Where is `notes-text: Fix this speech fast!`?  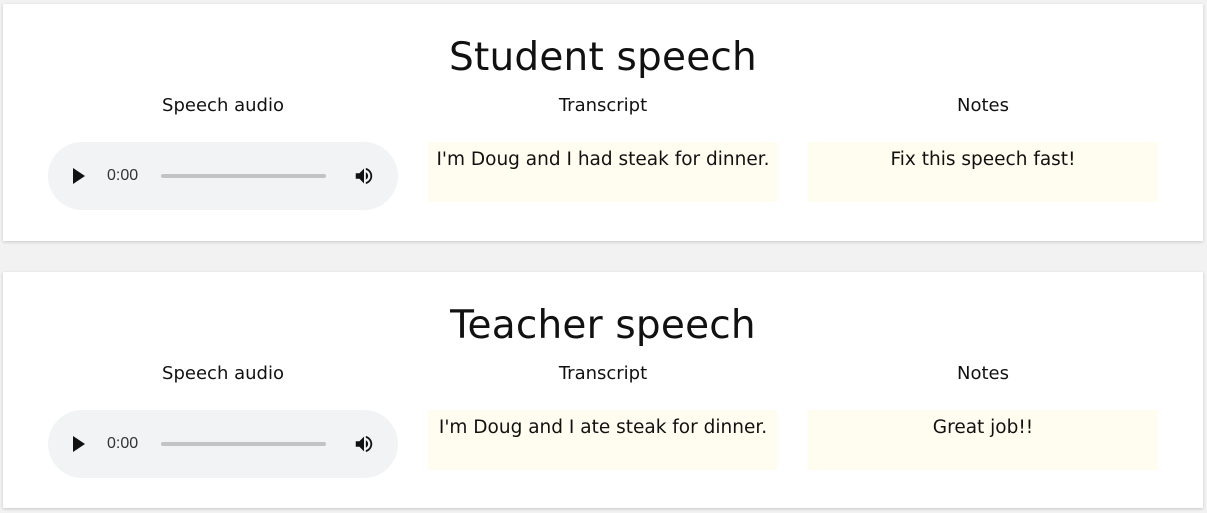
notes-text: Fix this speech fast! is located at coordinates (983, 172).